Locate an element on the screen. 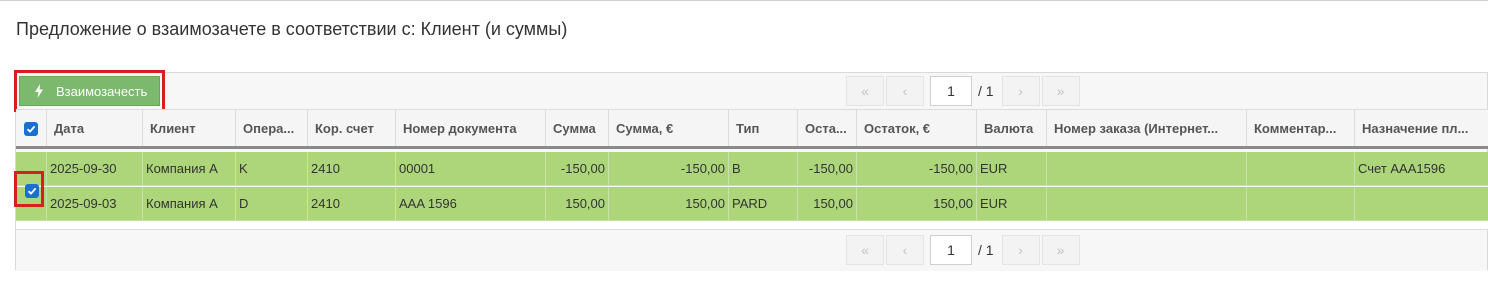 The width and height of the screenshot is (1488, 284). column-header-sum: Сумма is located at coordinates (577, 128).